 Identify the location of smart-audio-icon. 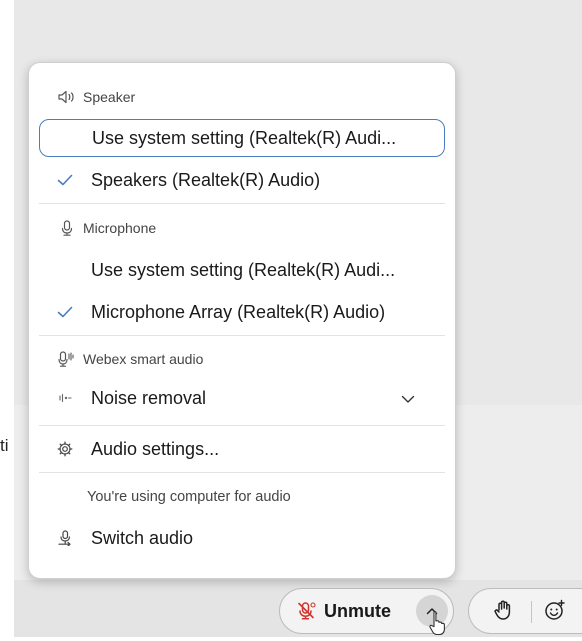
(67, 359).